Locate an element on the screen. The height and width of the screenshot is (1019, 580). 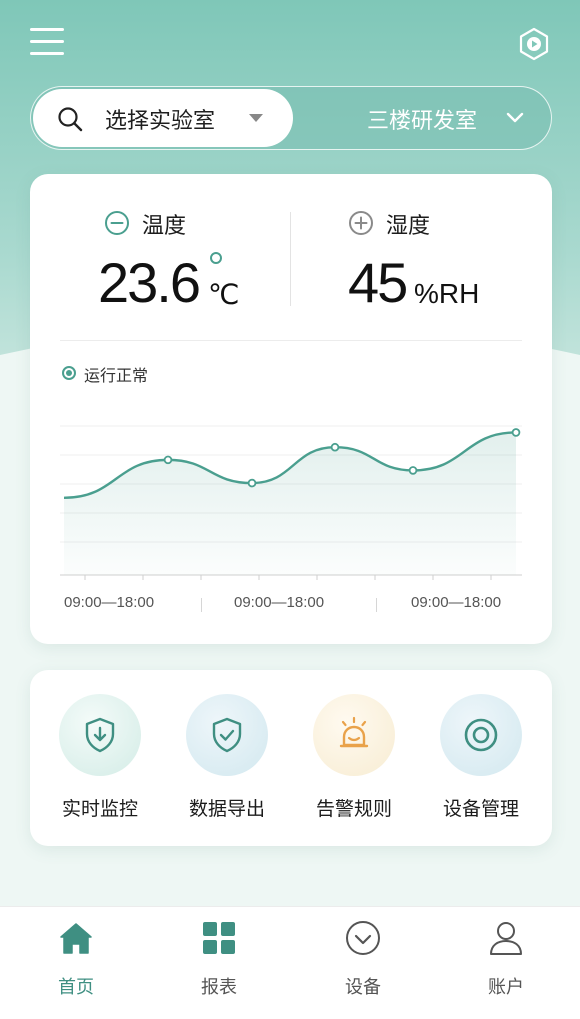
metric-divider is located at coordinates (290, 259).